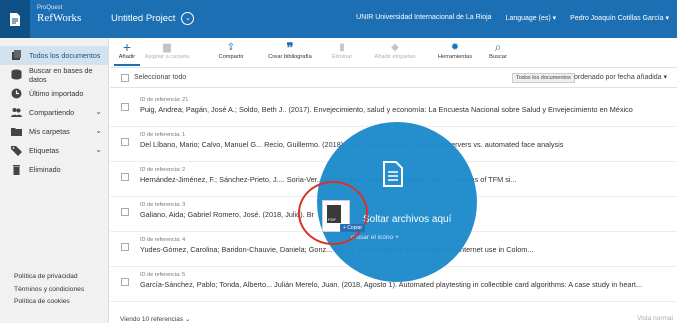  I want to click on folder-icon, so click(16, 132).